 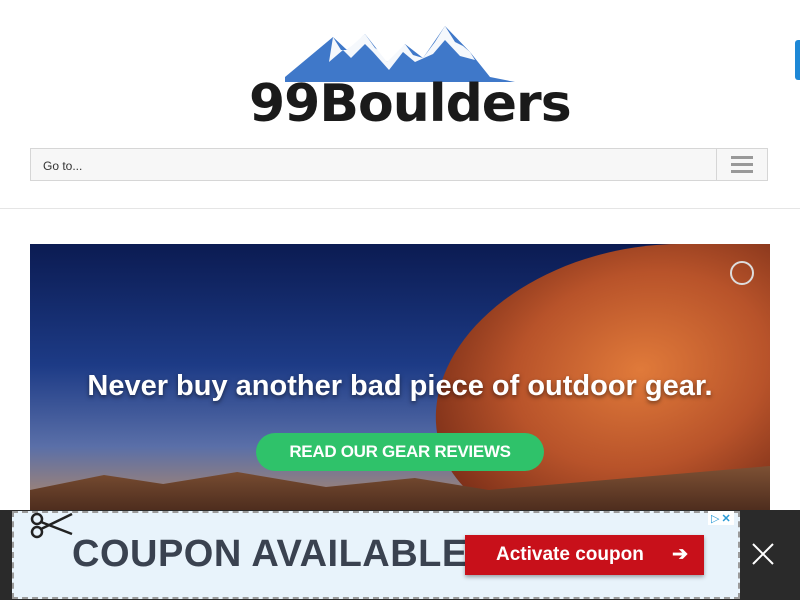 What do you see at coordinates (410, 104) in the screenshot?
I see `logo-text: 99Boulders` at bounding box center [410, 104].